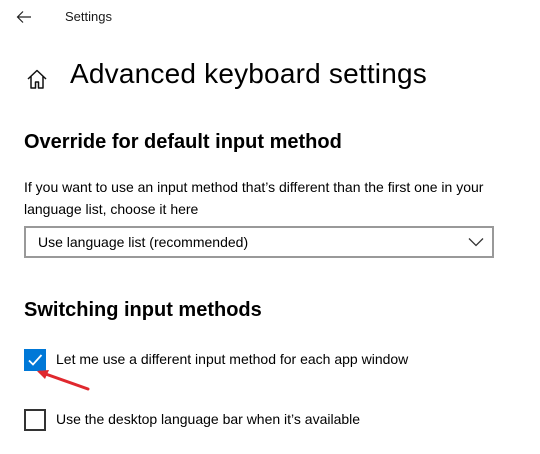  What do you see at coordinates (270, 17) in the screenshot?
I see `title-bar: Settings` at bounding box center [270, 17].